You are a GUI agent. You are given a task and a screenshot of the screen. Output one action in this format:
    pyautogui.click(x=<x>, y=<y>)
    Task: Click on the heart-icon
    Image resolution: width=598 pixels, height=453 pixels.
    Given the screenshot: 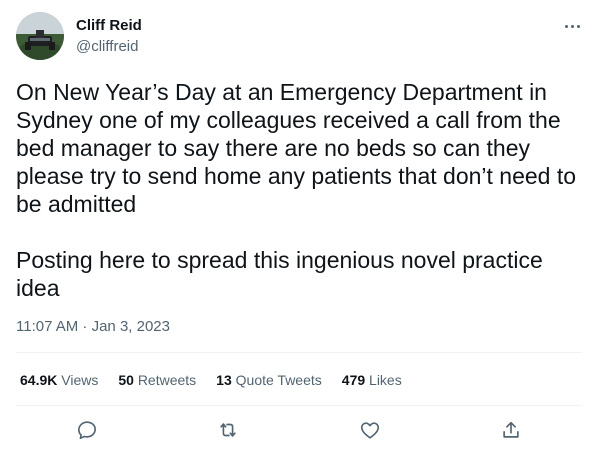 What is the action you would take?
    pyautogui.click(x=370, y=430)
    